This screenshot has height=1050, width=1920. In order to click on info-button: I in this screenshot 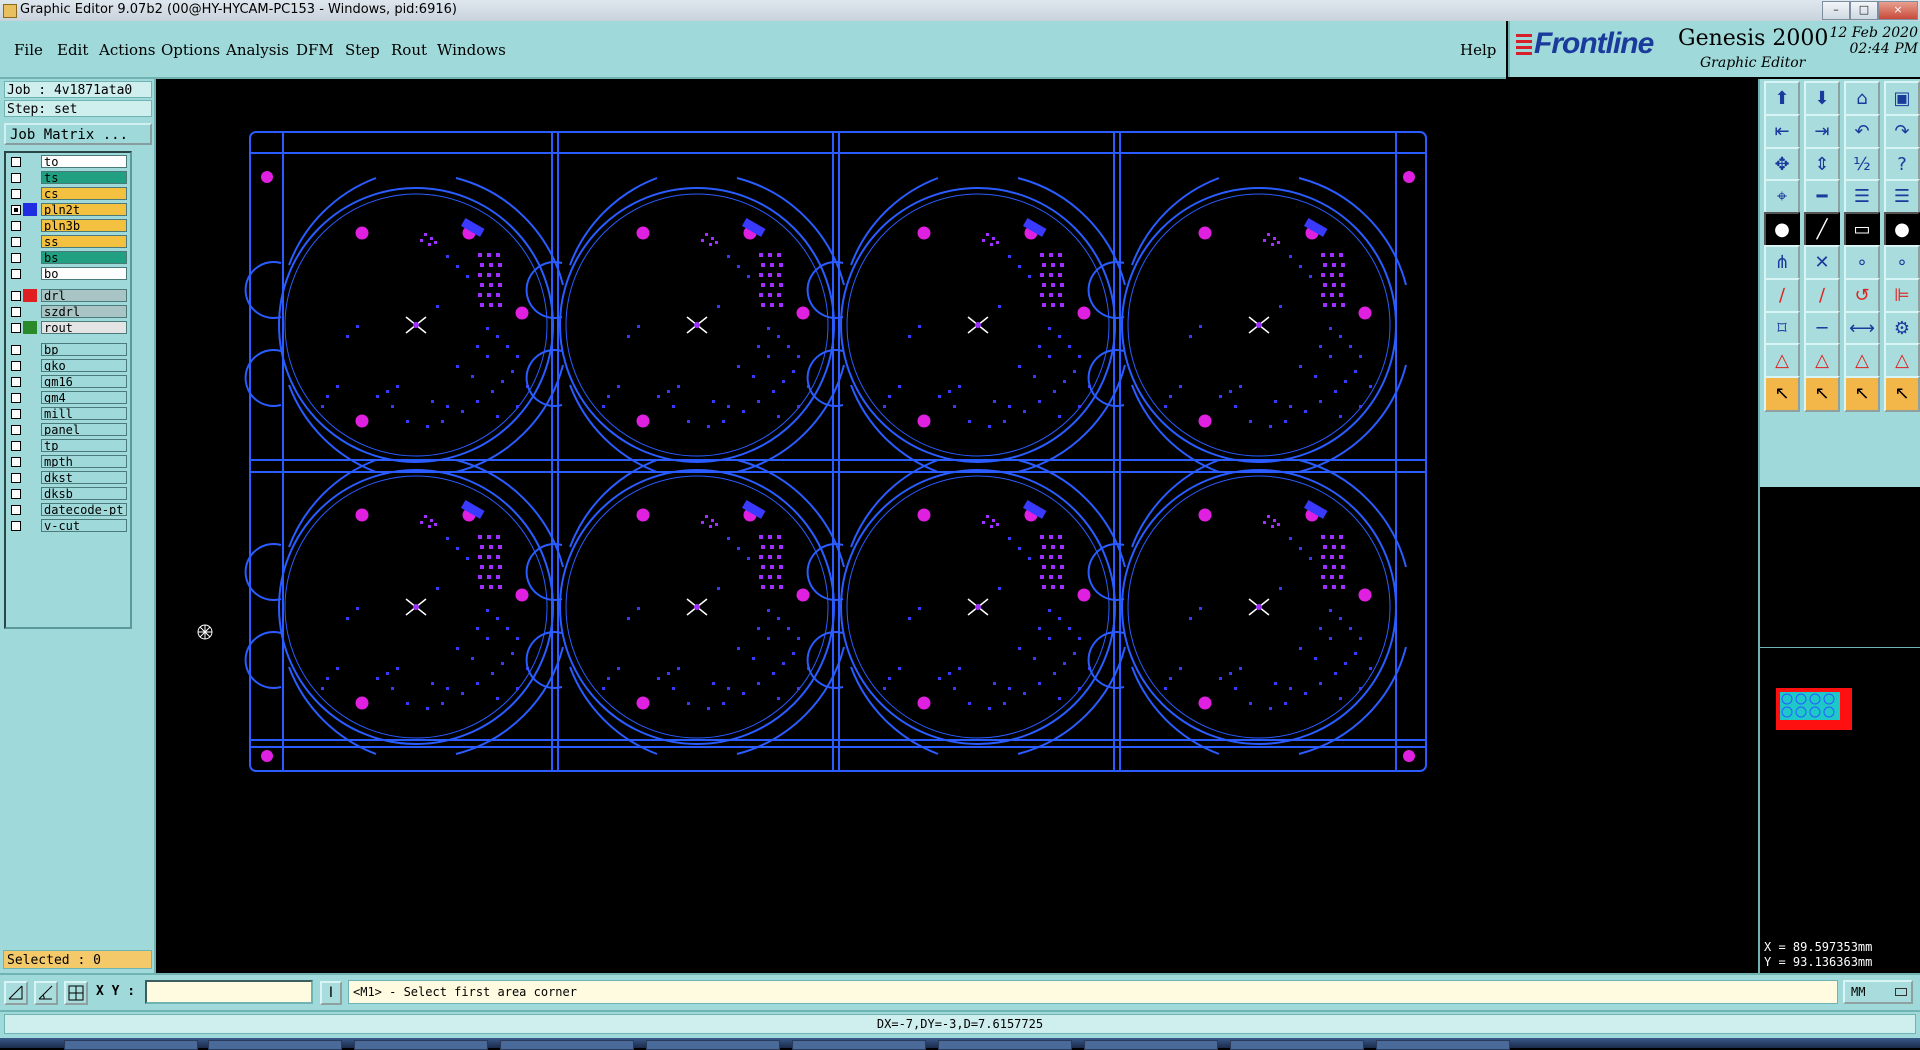, I will do `click(331, 993)`.